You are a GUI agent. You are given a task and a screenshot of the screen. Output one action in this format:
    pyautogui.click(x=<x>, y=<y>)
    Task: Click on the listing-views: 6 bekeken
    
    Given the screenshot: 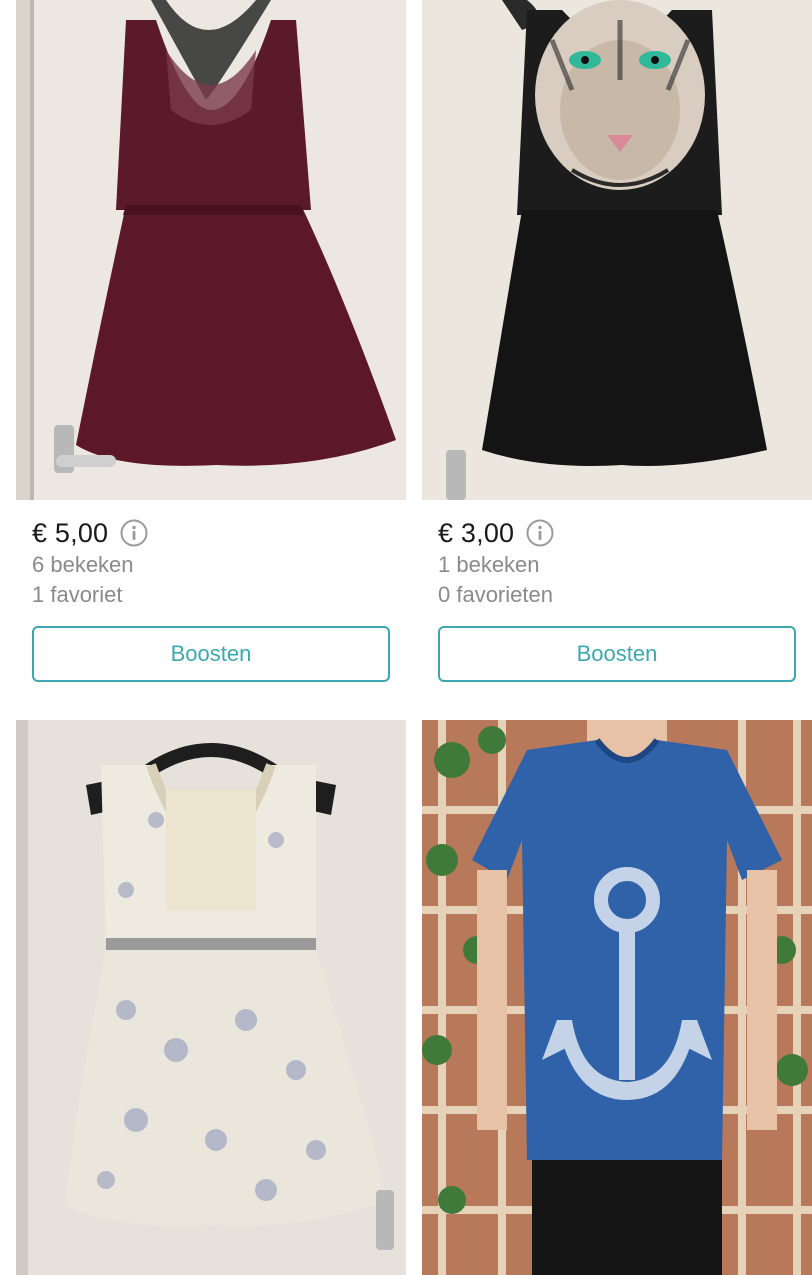 What is the action you would take?
    pyautogui.click(x=83, y=564)
    